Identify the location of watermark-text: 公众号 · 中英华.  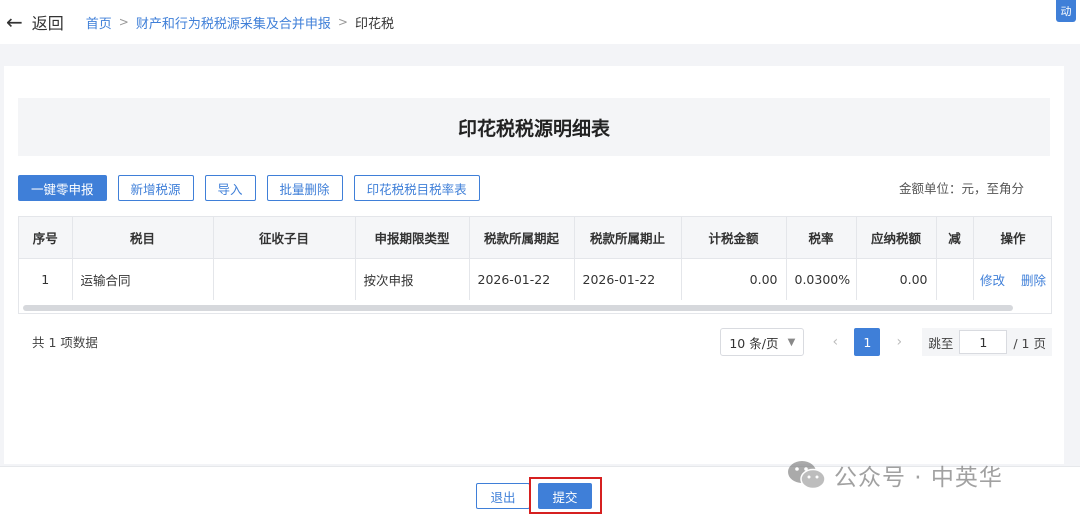
(918, 478).